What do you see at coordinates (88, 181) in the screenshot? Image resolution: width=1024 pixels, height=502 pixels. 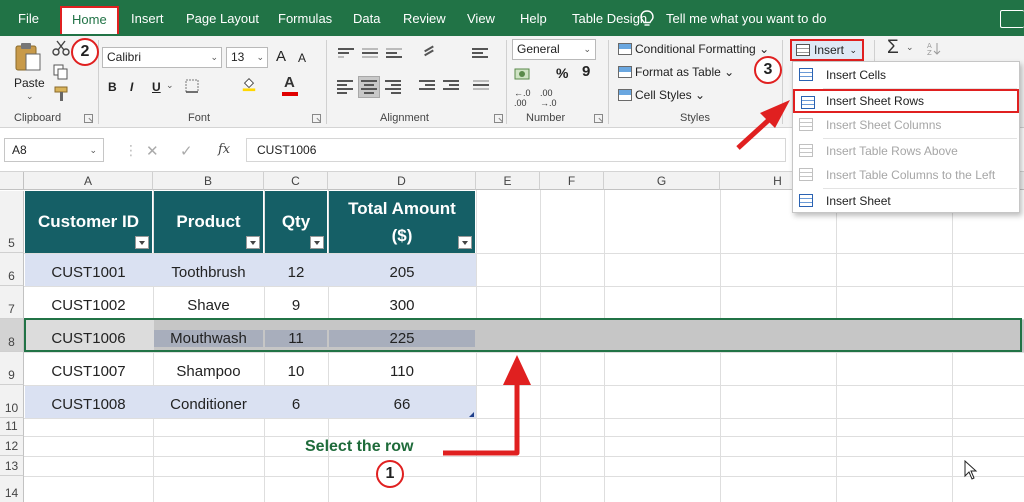 I see `column-header-a: A` at bounding box center [88, 181].